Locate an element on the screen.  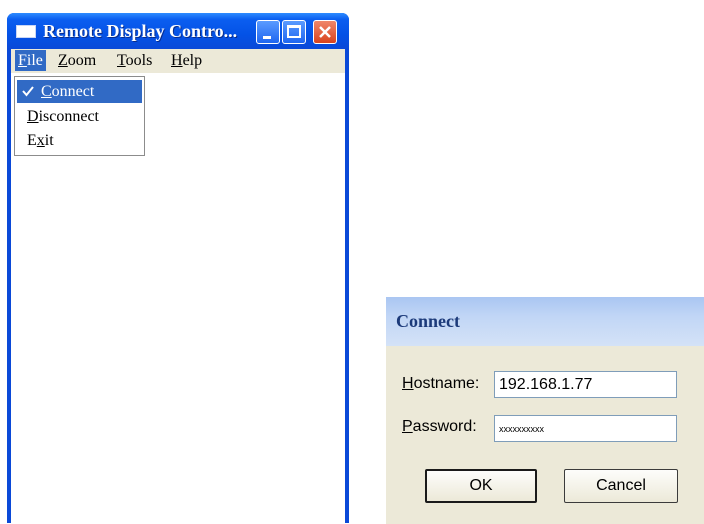
menu-item-connect-label: Connect is located at coordinates (68, 91).